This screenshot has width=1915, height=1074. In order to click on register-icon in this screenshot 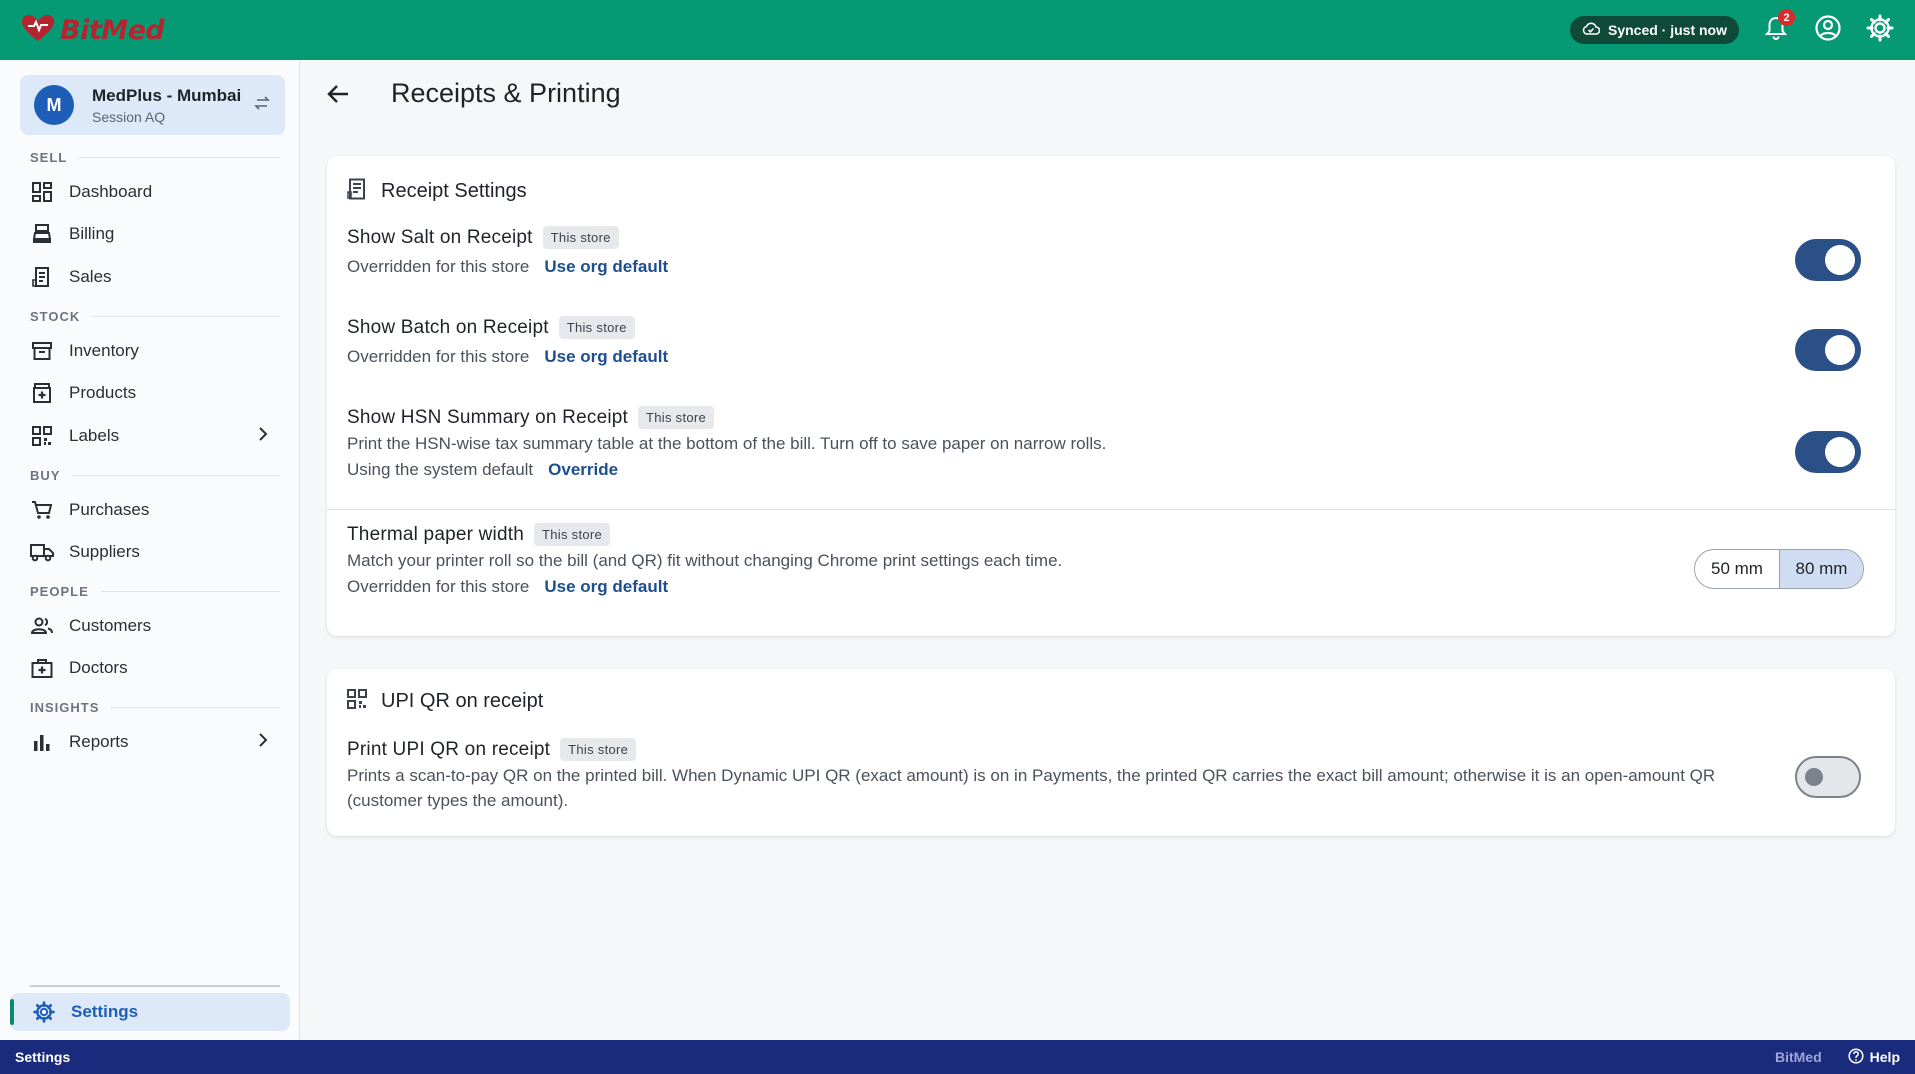, I will do `click(42, 234)`.